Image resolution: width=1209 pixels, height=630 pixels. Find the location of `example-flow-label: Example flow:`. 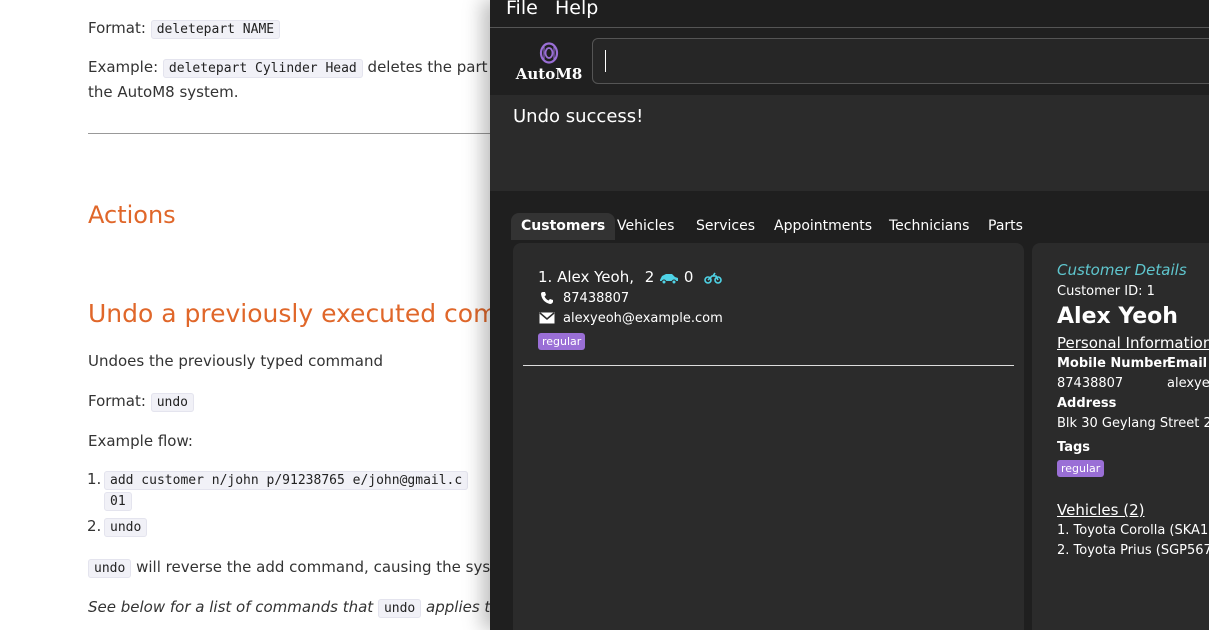

example-flow-label: Example flow: is located at coordinates (140, 441).